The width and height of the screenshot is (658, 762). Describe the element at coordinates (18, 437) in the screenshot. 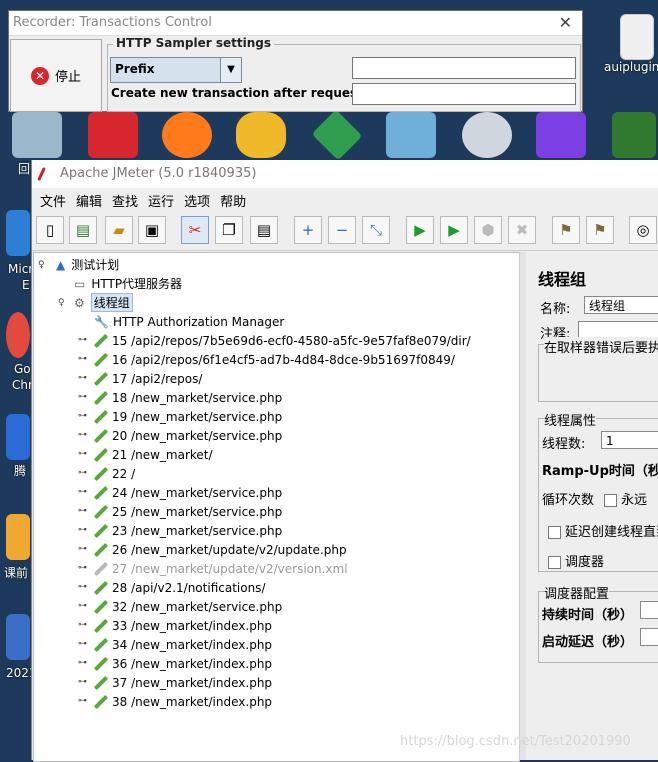

I see `tencent-icon` at that location.